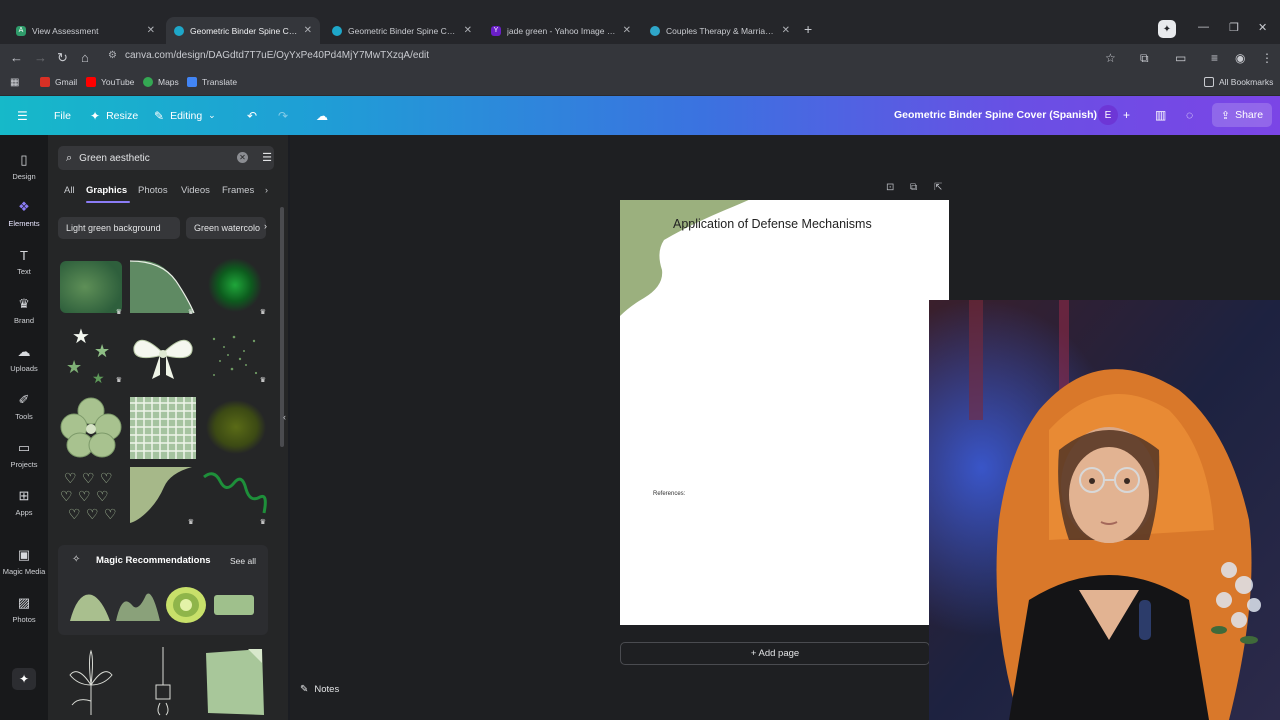 The height and width of the screenshot is (720, 1280). What do you see at coordinates (890, 187) in the screenshot?
I see `lock-page-icon: ⊡` at bounding box center [890, 187].